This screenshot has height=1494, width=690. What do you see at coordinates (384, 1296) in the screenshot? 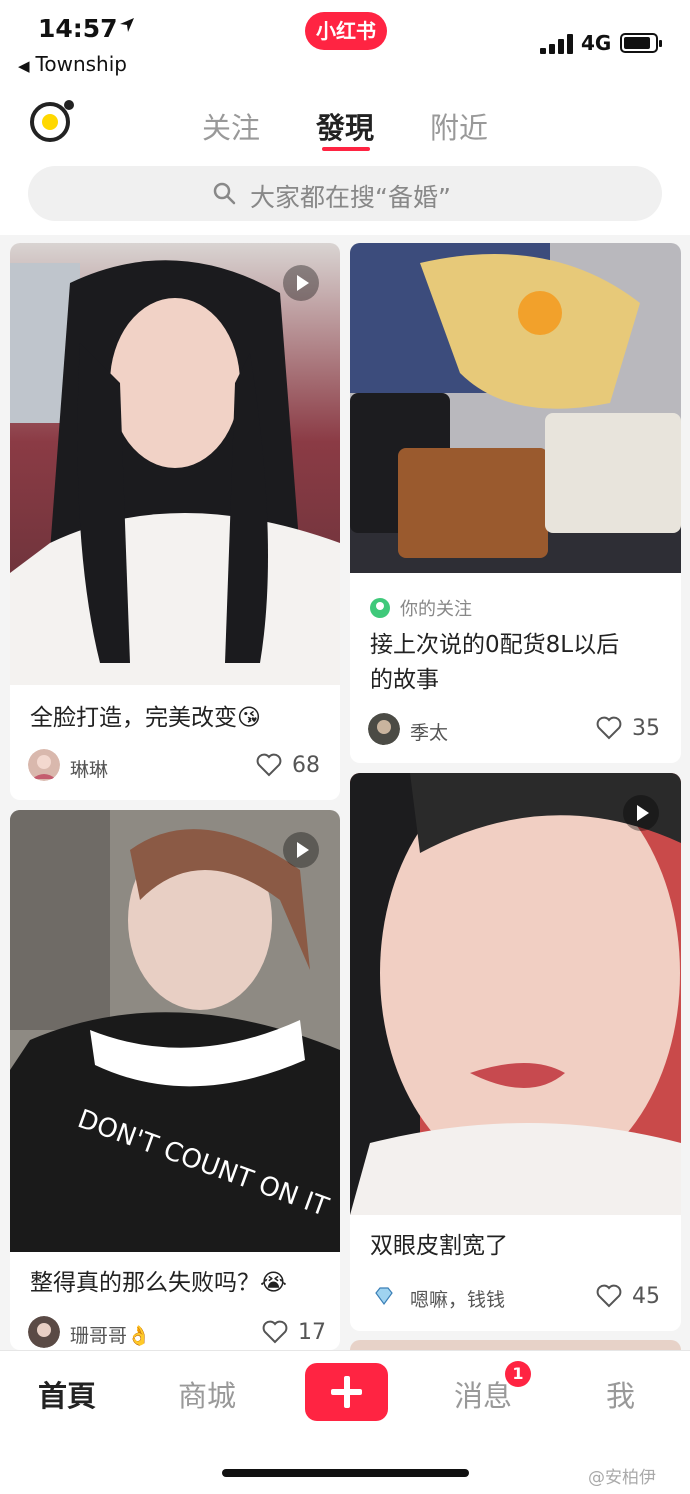
I see `diamond-icon` at bounding box center [384, 1296].